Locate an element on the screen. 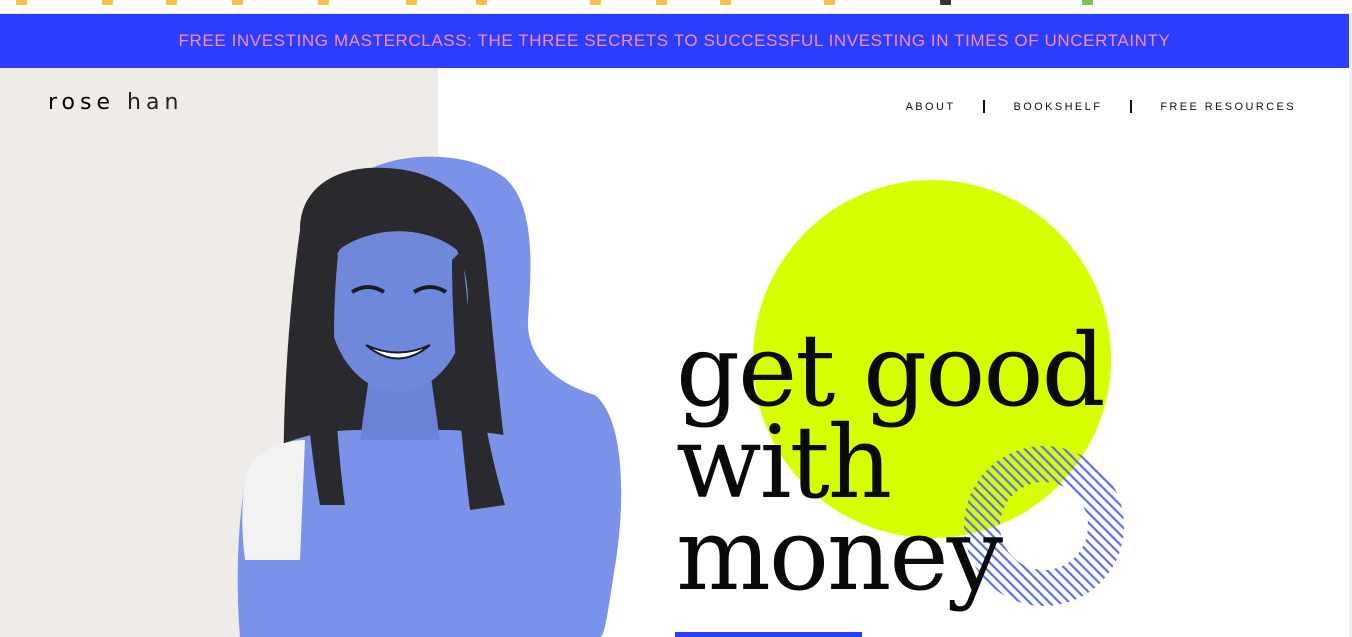 This screenshot has width=1352, height=637. site-logo: rose han is located at coordinates (115, 102).